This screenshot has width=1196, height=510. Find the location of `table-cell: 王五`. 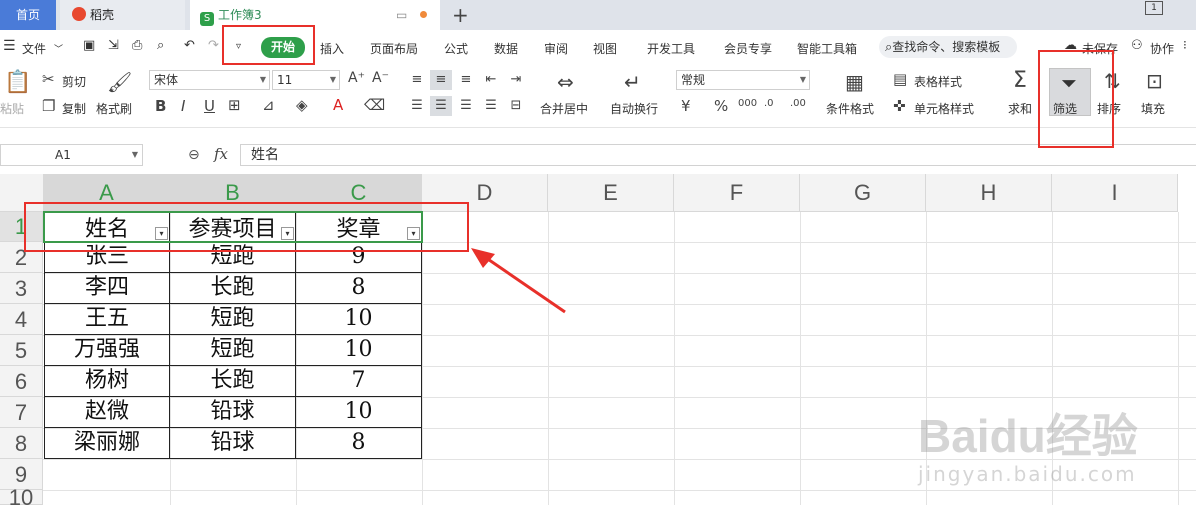

table-cell: 王五 is located at coordinates (107, 319).